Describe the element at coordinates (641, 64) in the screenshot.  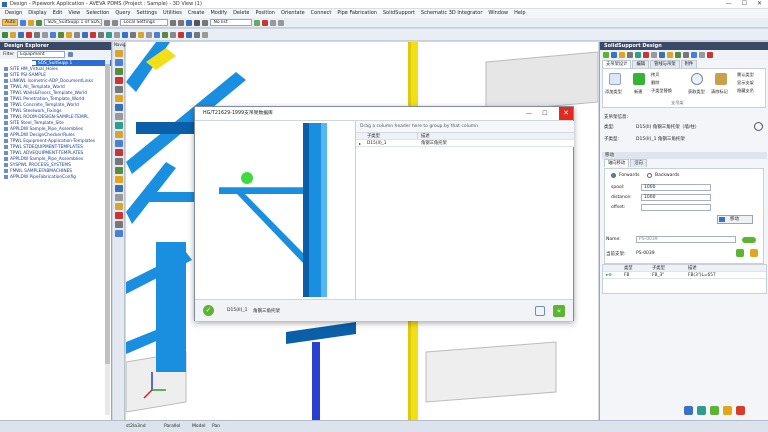
I see `tab-edit: 编辑` at that location.